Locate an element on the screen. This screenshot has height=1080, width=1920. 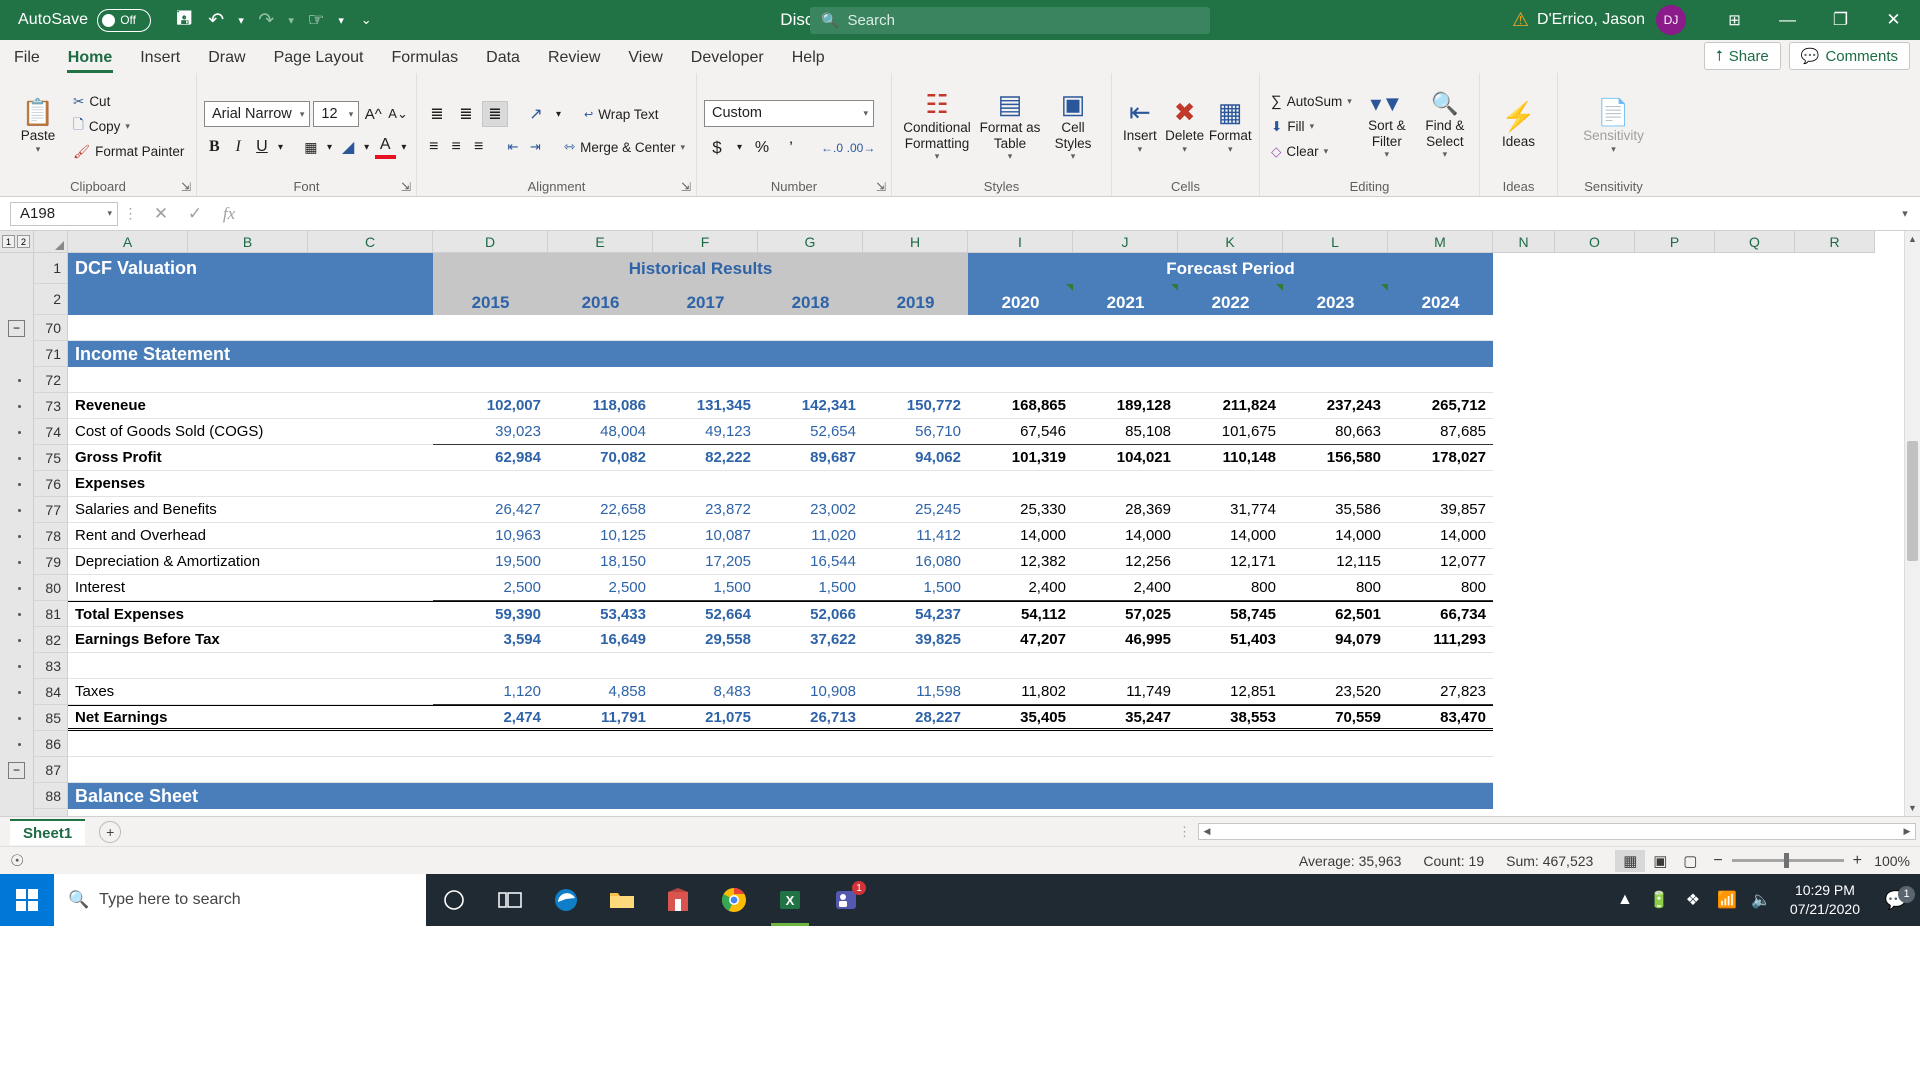
tab-review: Review is located at coordinates (574, 57).